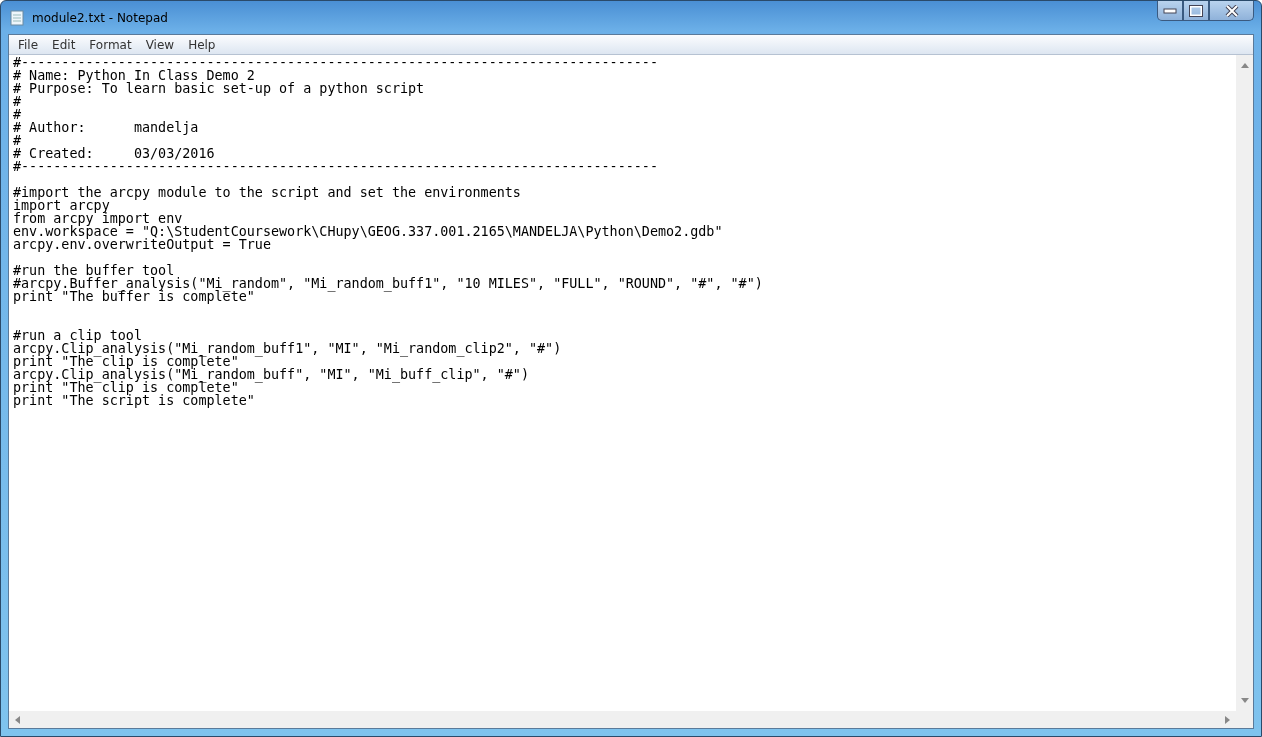 Image resolution: width=1262 pixels, height=737 pixels. What do you see at coordinates (114, 153) in the screenshot?
I see `code-line: # Created: 03/03/2016` at bounding box center [114, 153].